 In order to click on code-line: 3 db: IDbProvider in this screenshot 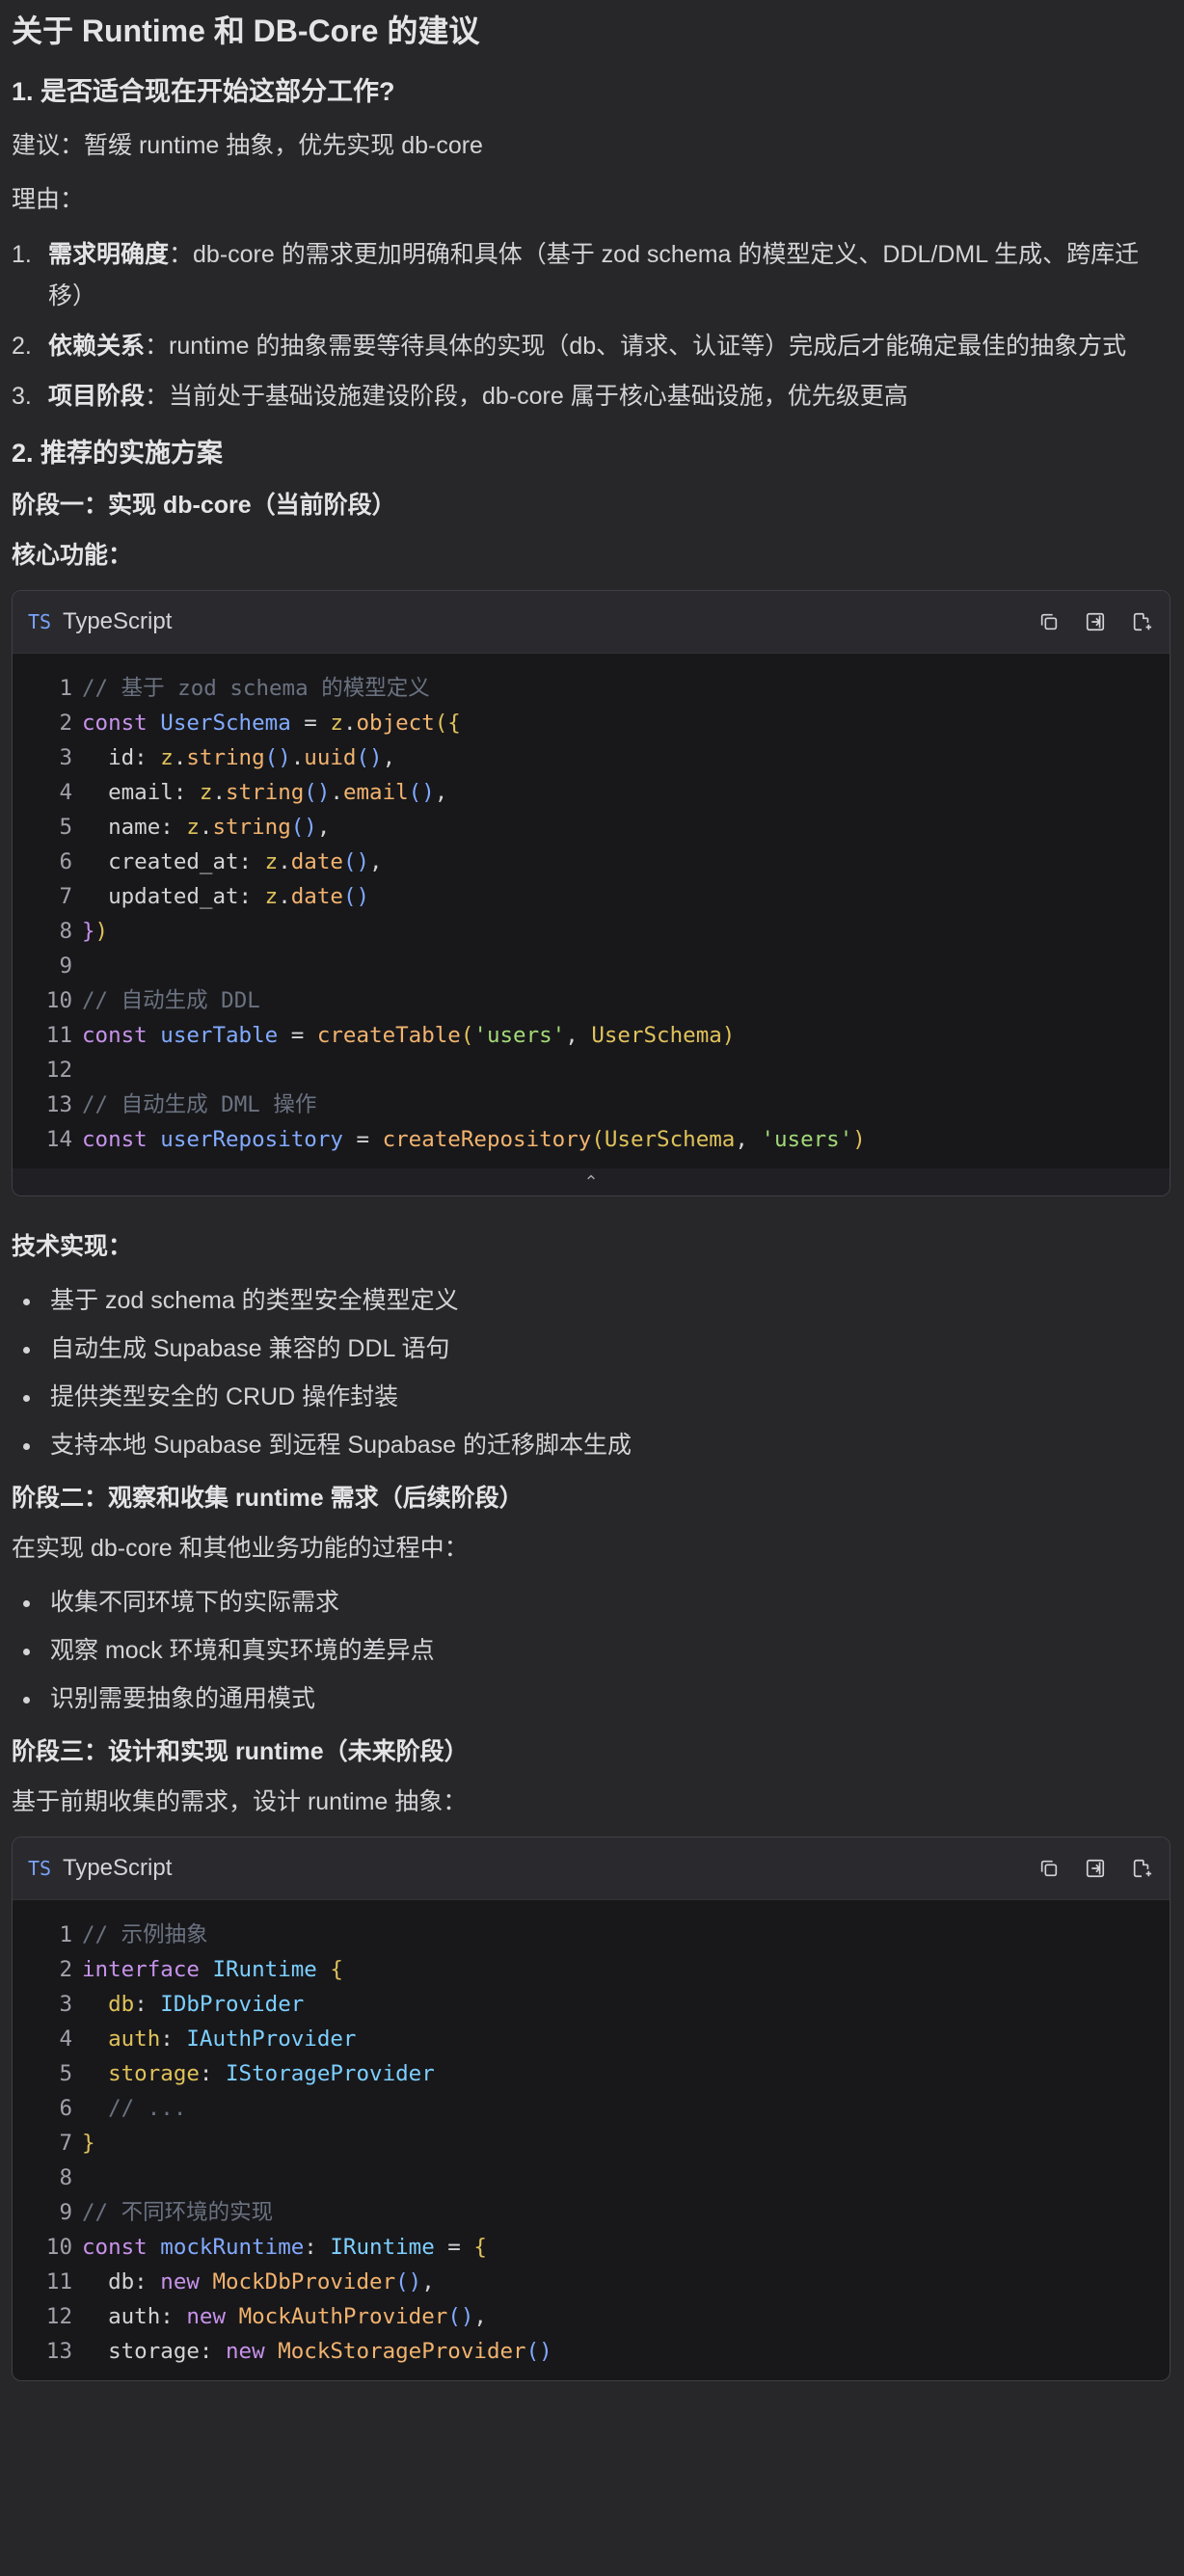, I will do `click(591, 2005)`.